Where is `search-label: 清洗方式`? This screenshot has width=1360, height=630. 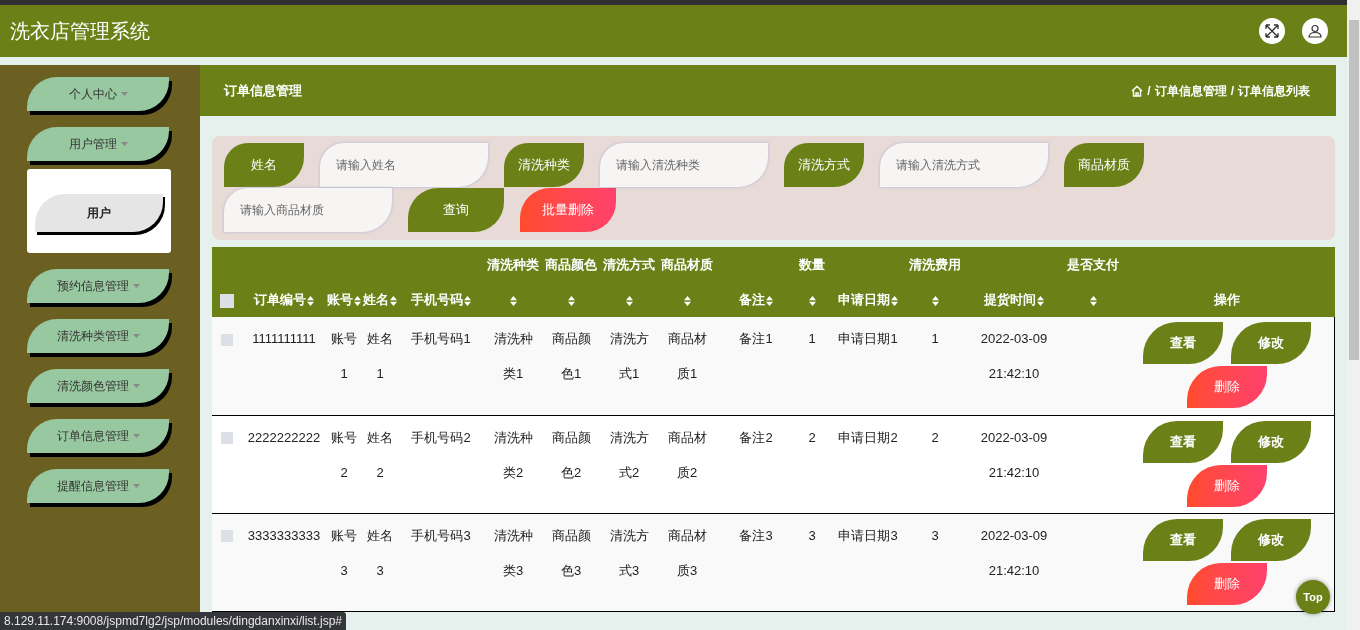 search-label: 清洗方式 is located at coordinates (824, 165).